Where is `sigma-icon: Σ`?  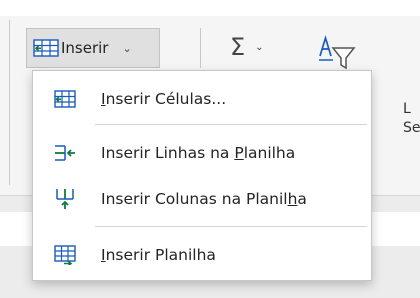 sigma-icon: Σ is located at coordinates (238, 47).